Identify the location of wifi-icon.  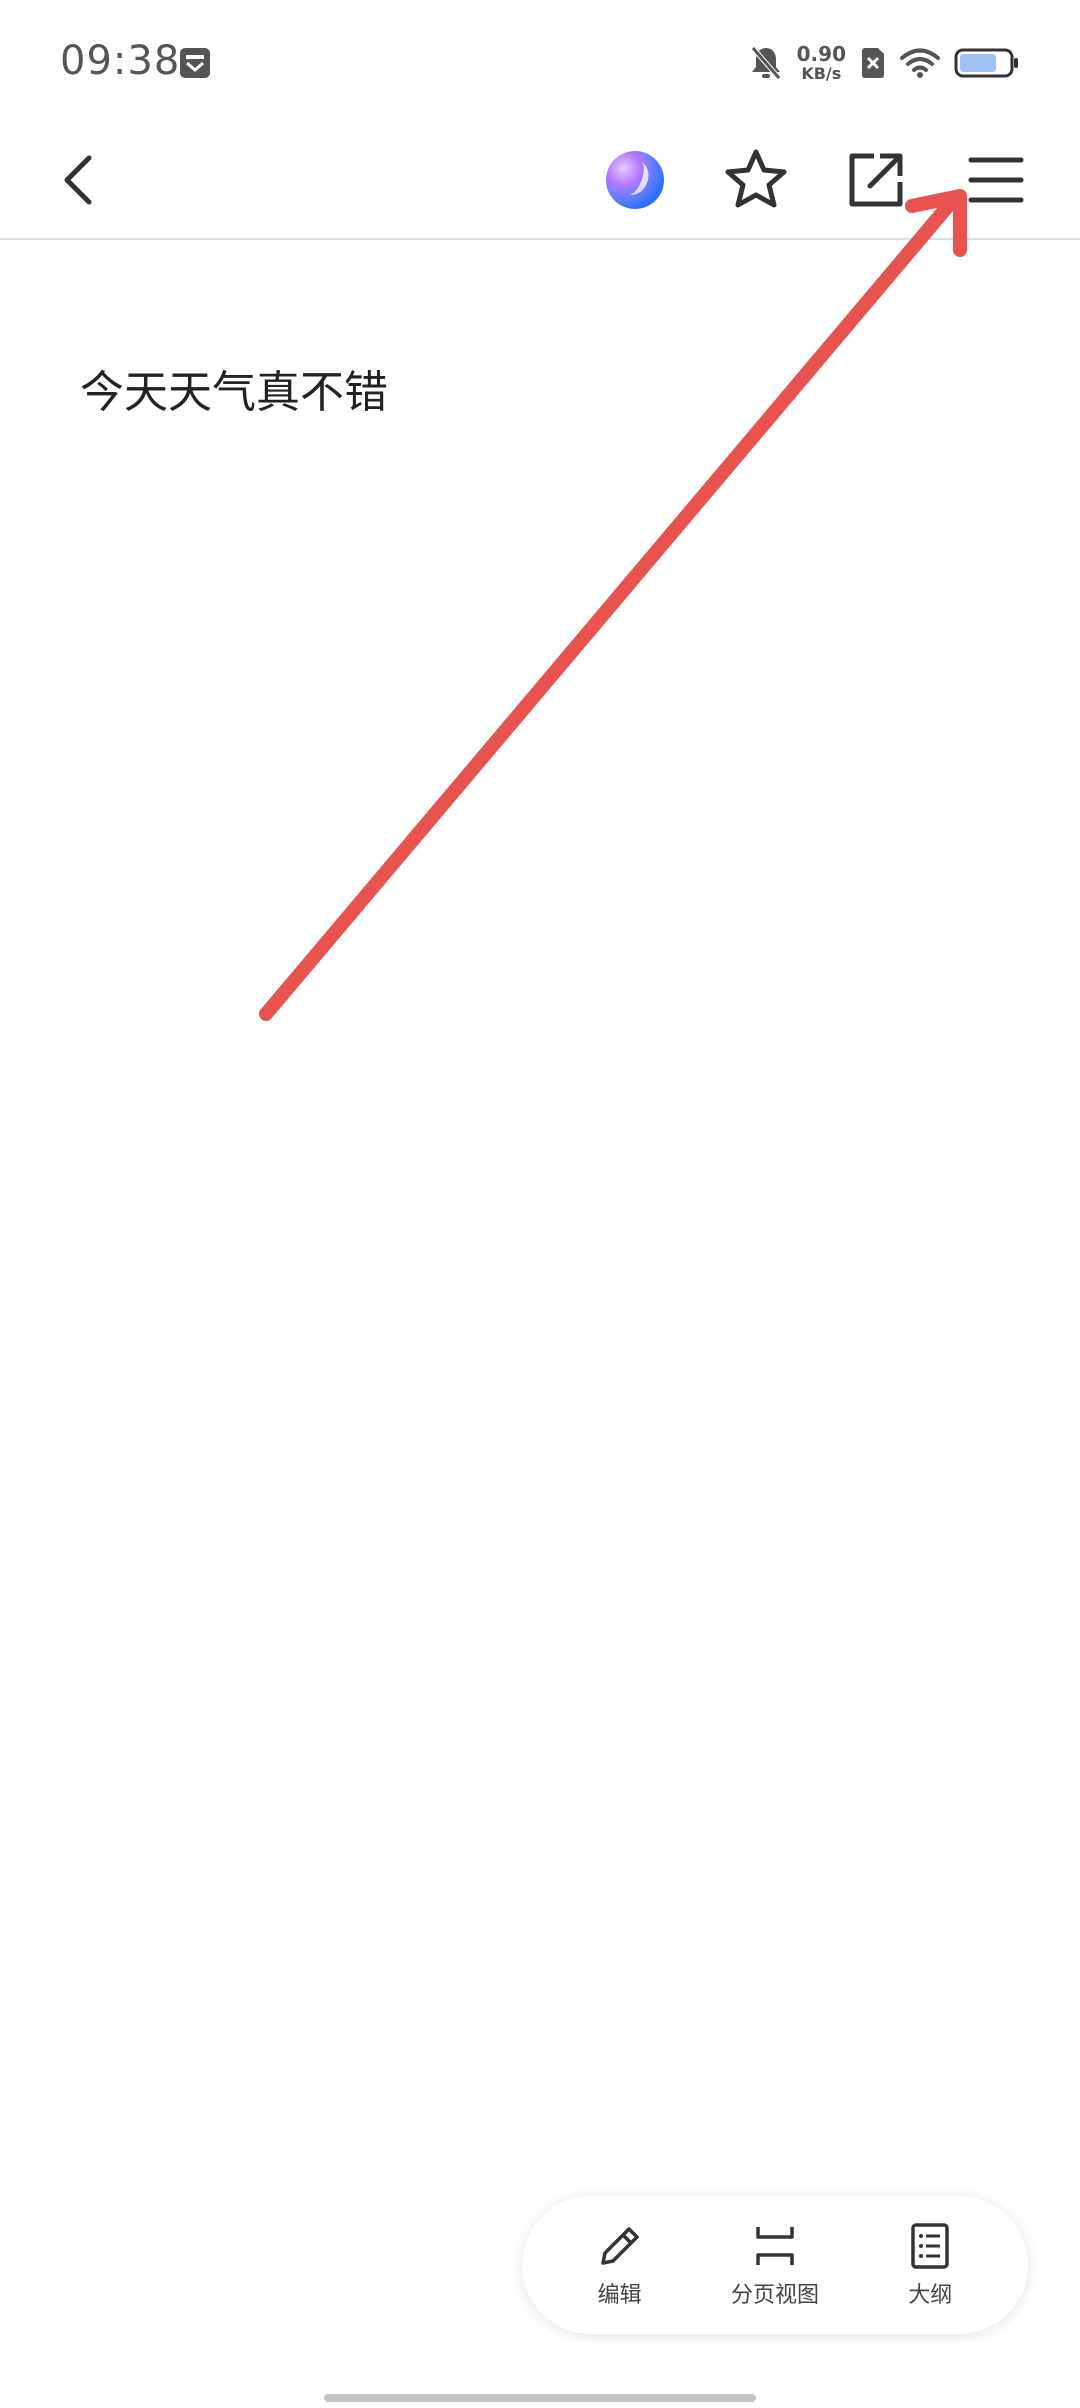
(920, 63).